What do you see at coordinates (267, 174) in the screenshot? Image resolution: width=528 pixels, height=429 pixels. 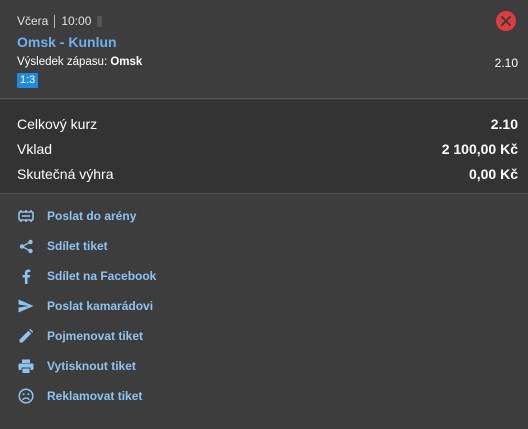 I see `win-row: Skutečná výhra 0,00 Kč` at bounding box center [267, 174].